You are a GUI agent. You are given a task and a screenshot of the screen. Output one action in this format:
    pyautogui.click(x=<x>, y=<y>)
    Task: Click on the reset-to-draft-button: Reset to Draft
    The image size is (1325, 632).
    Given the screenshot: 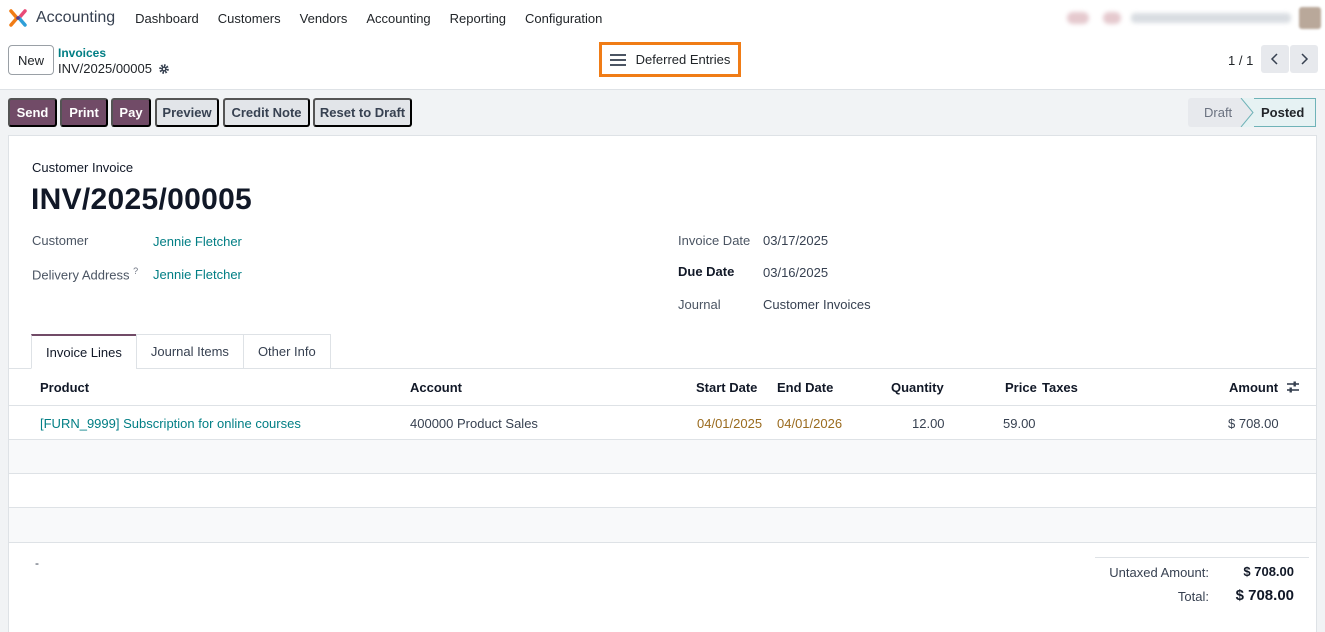 What is the action you would take?
    pyautogui.click(x=362, y=112)
    